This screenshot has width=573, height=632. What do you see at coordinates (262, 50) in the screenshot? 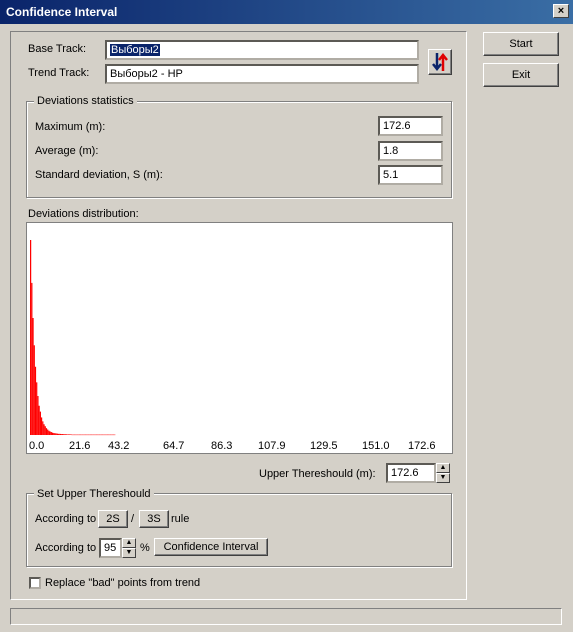
I see `base-track-input: Выборы2` at bounding box center [262, 50].